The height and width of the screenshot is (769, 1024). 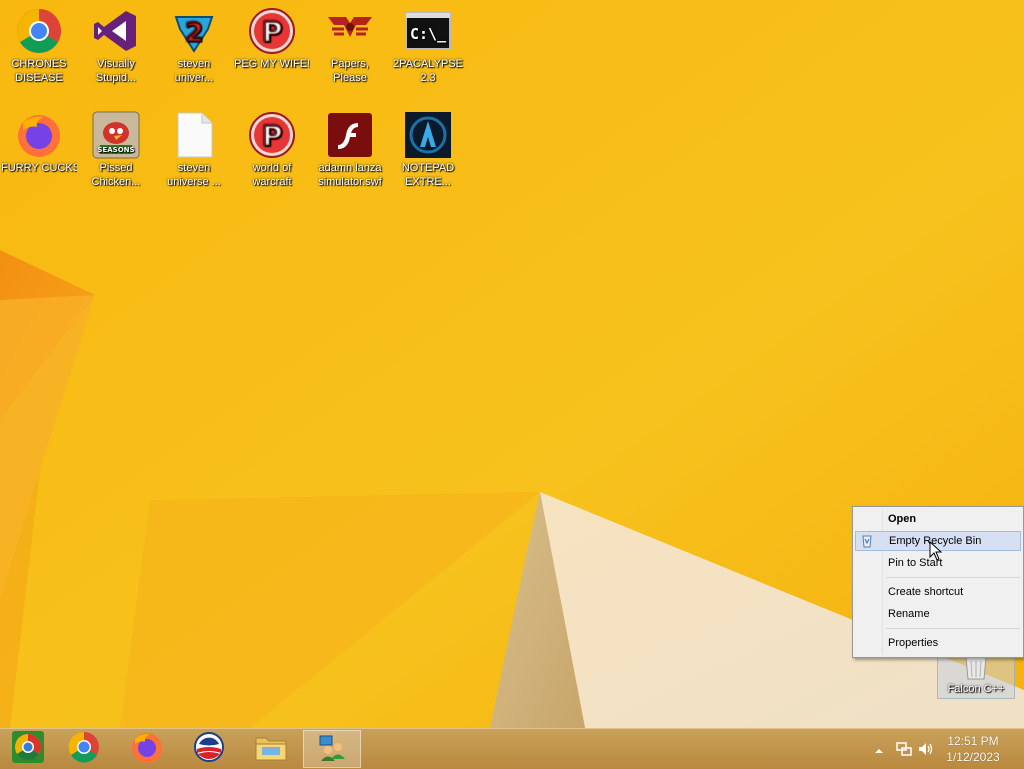 What do you see at coordinates (938, 614) in the screenshot?
I see `menu-item-rename: Rename` at bounding box center [938, 614].